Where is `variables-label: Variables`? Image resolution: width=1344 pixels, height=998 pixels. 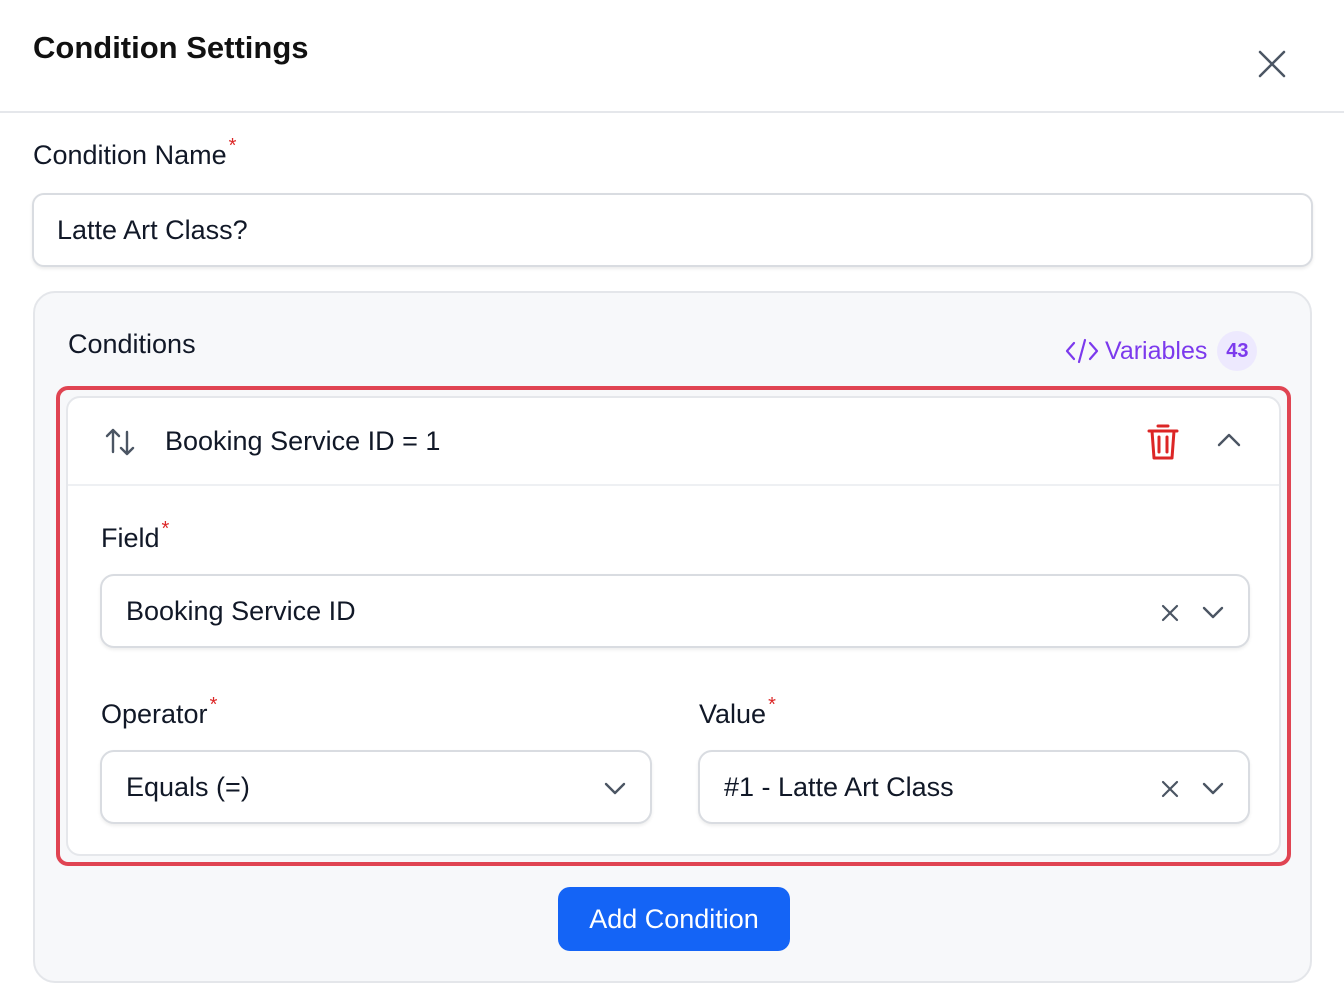
variables-label: Variables is located at coordinates (1156, 350).